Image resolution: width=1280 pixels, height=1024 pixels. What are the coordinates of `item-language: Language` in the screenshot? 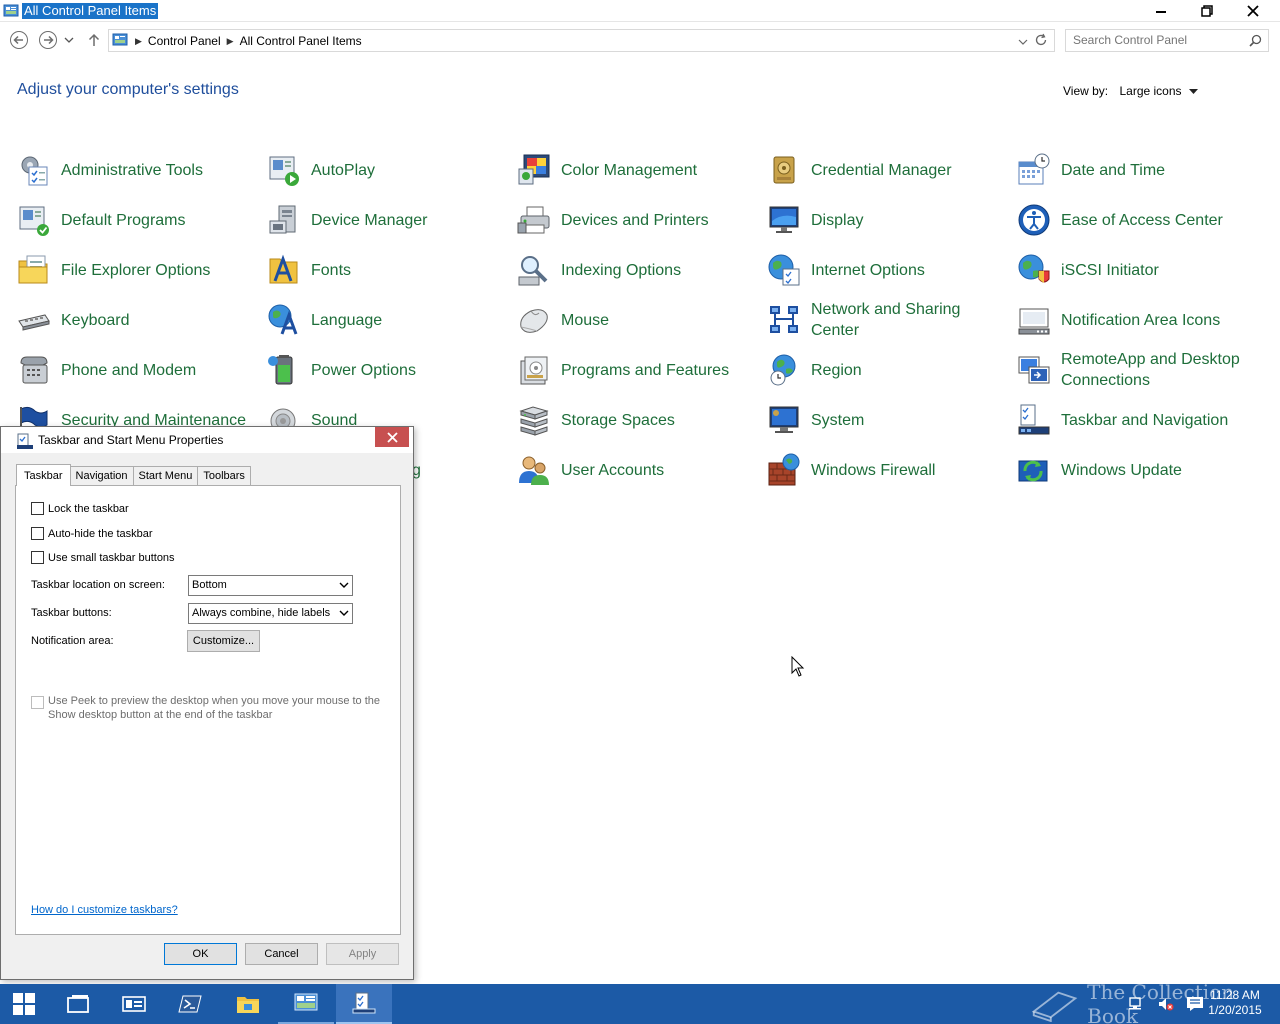 It's located at (324, 320).